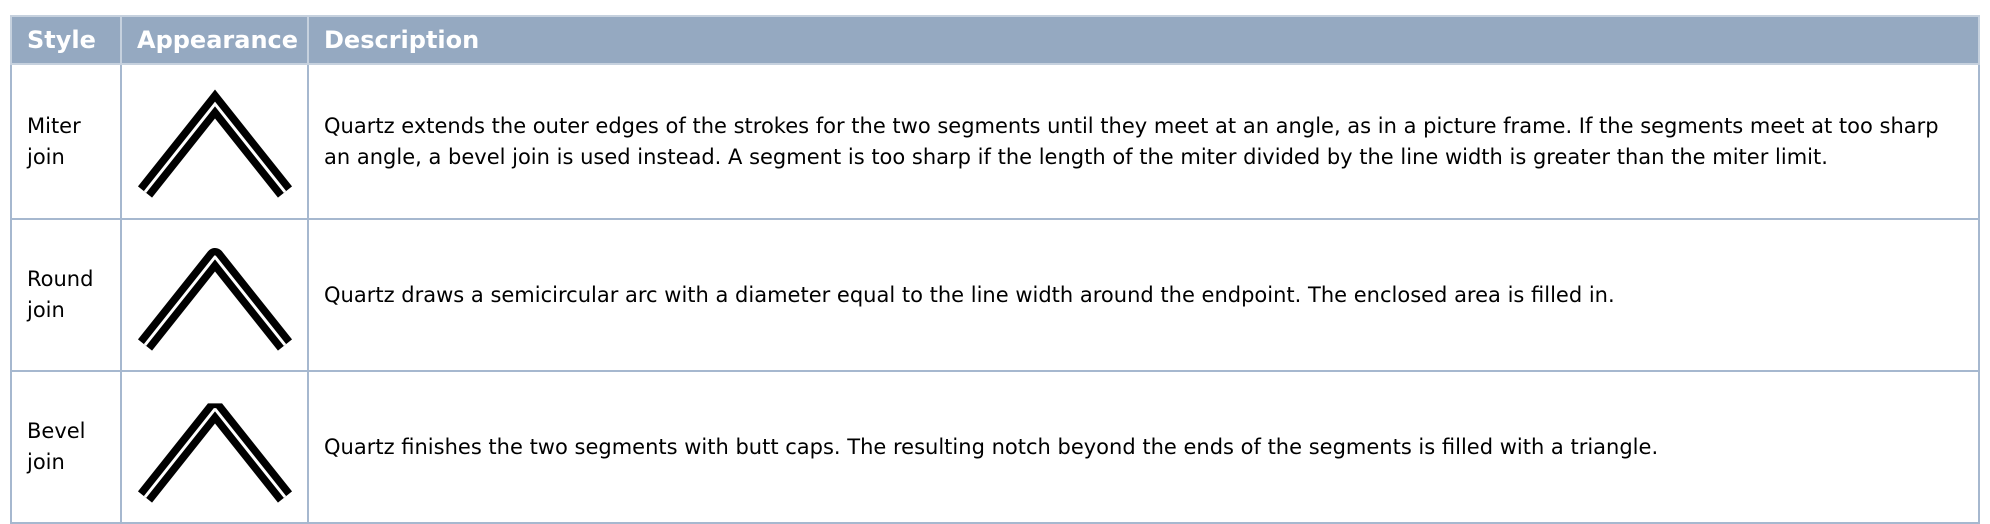  I want to click on header-style: Style, so click(66, 40).